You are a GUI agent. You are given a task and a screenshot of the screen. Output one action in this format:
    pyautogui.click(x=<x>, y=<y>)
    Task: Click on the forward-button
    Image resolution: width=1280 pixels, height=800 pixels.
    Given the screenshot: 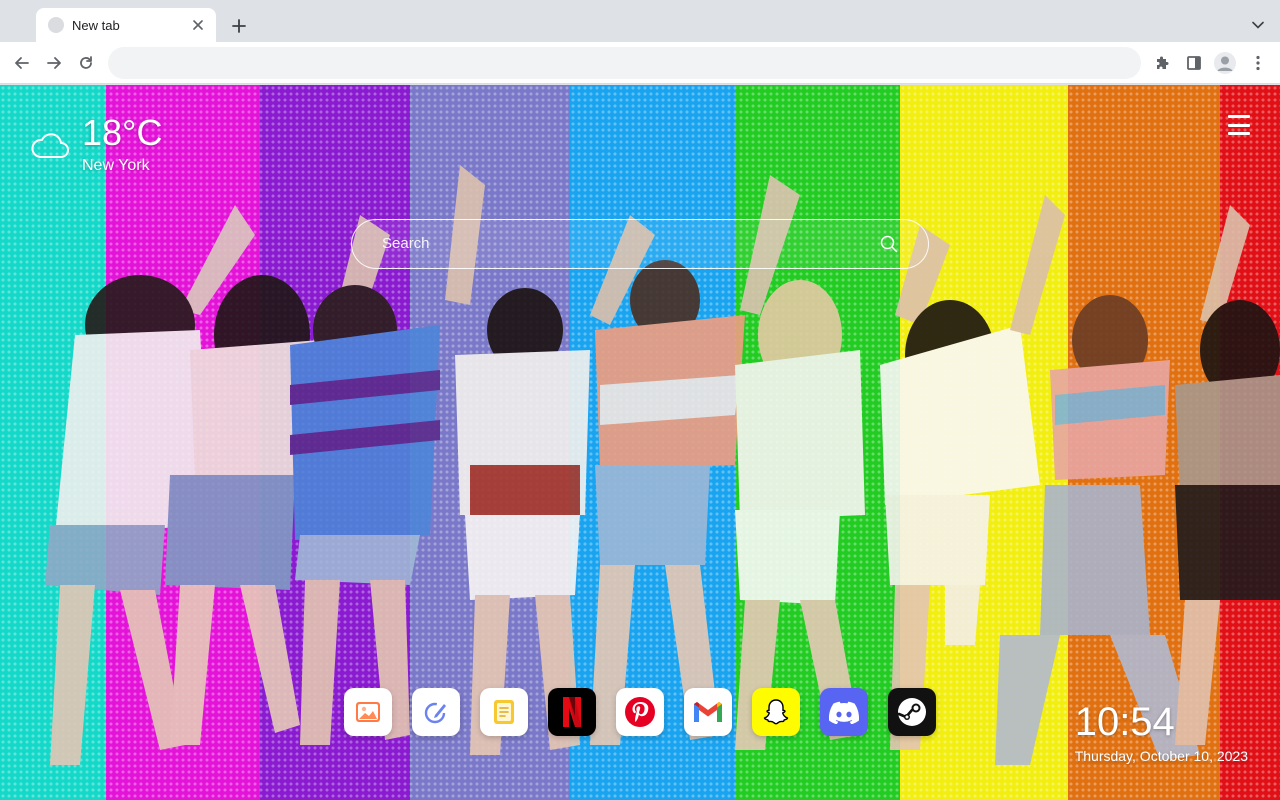 What is the action you would take?
    pyautogui.click(x=54, y=63)
    